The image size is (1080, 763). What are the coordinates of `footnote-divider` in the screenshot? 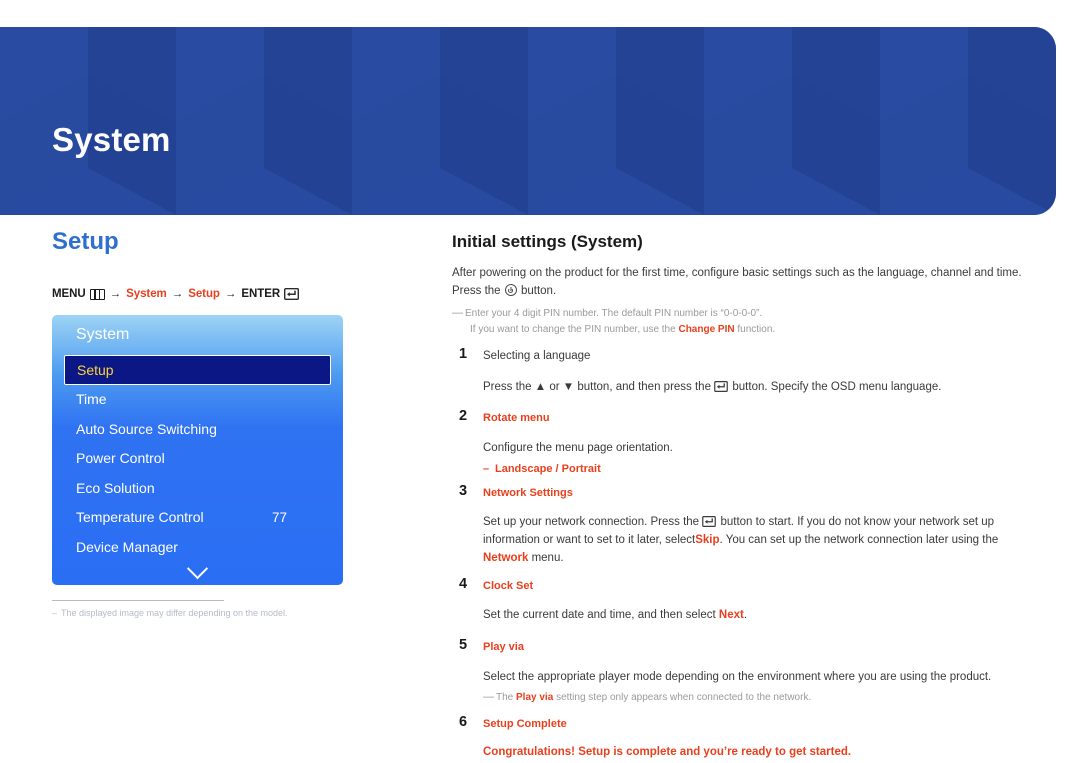 It's located at (138, 600).